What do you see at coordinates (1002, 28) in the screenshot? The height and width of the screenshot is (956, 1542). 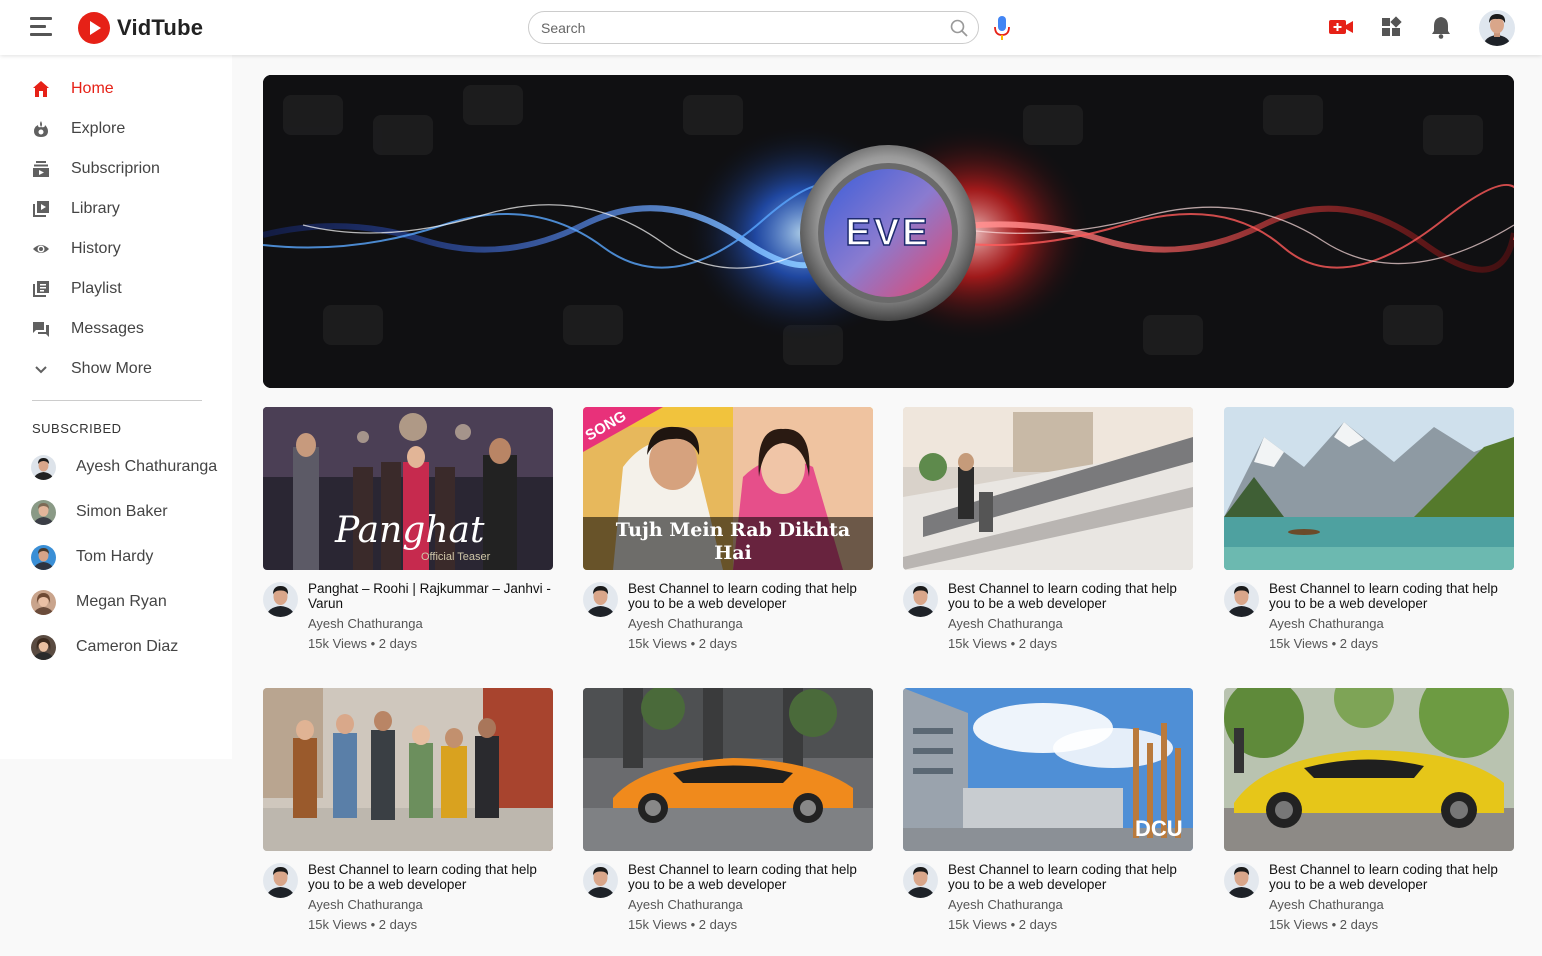 I see `mic-icon` at bounding box center [1002, 28].